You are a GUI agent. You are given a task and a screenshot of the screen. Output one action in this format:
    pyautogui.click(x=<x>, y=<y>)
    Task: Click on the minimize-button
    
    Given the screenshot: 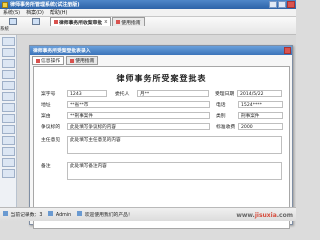 What is the action you would take?
    pyautogui.click(x=273, y=4)
    